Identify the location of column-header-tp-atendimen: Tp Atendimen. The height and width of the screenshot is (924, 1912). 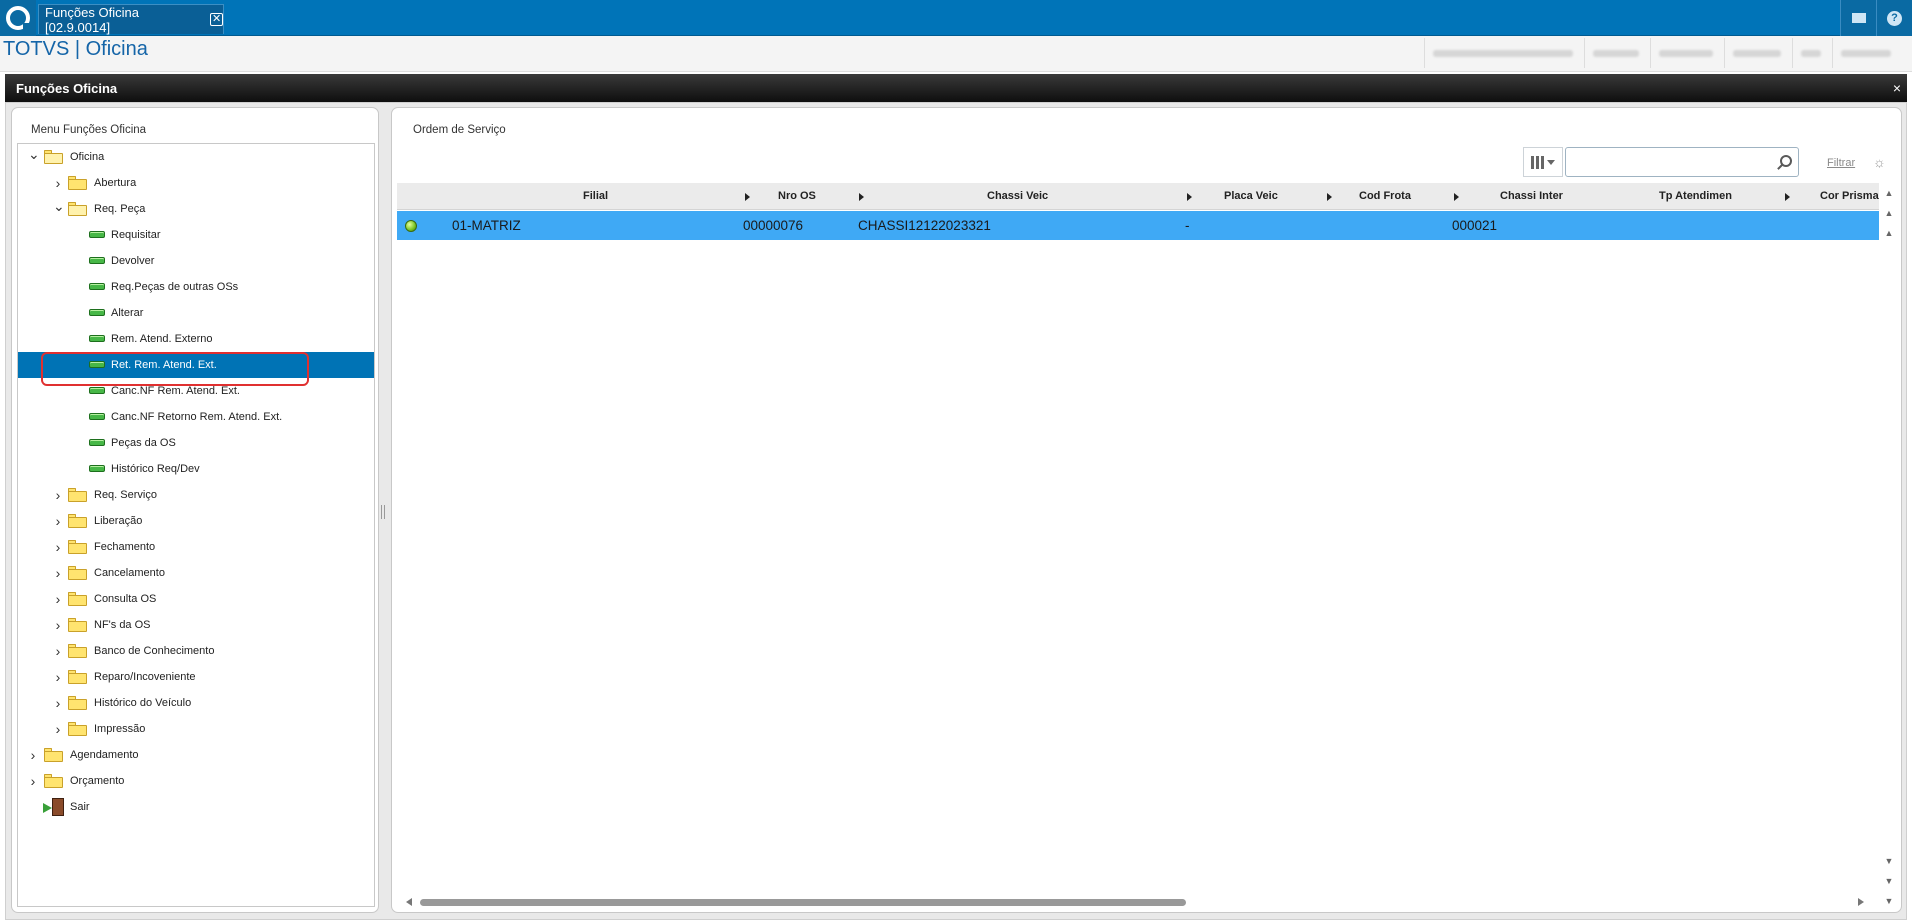
(1695, 196).